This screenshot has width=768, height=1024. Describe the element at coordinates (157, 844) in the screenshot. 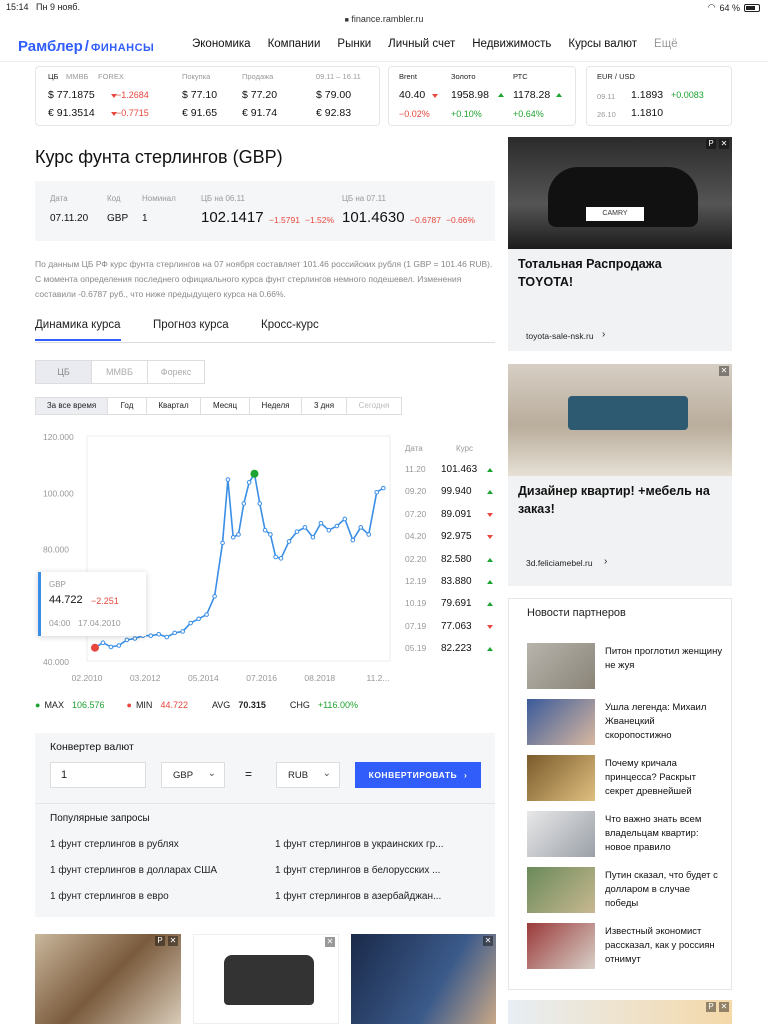

I see `popular-link-1: 1 фунт стерлингов в рублях` at that location.